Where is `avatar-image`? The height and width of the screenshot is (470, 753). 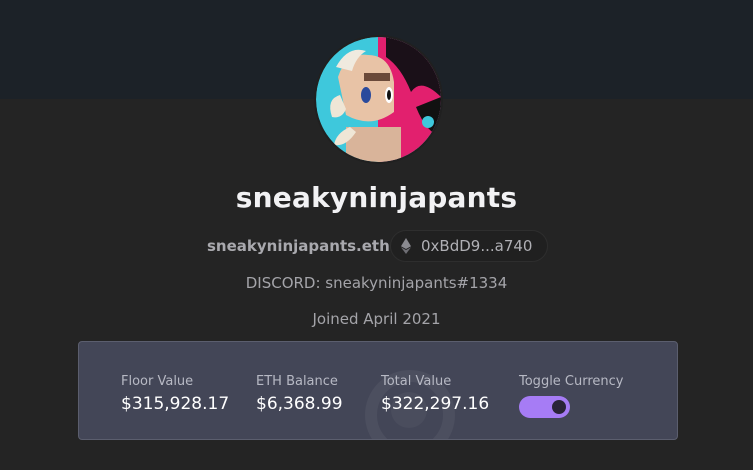 avatar-image is located at coordinates (378, 99).